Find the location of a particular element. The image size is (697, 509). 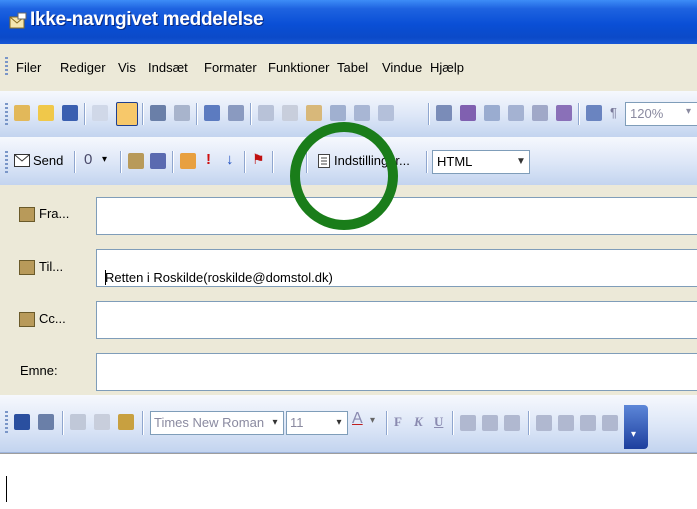

drawing-icon is located at coordinates (540, 113).